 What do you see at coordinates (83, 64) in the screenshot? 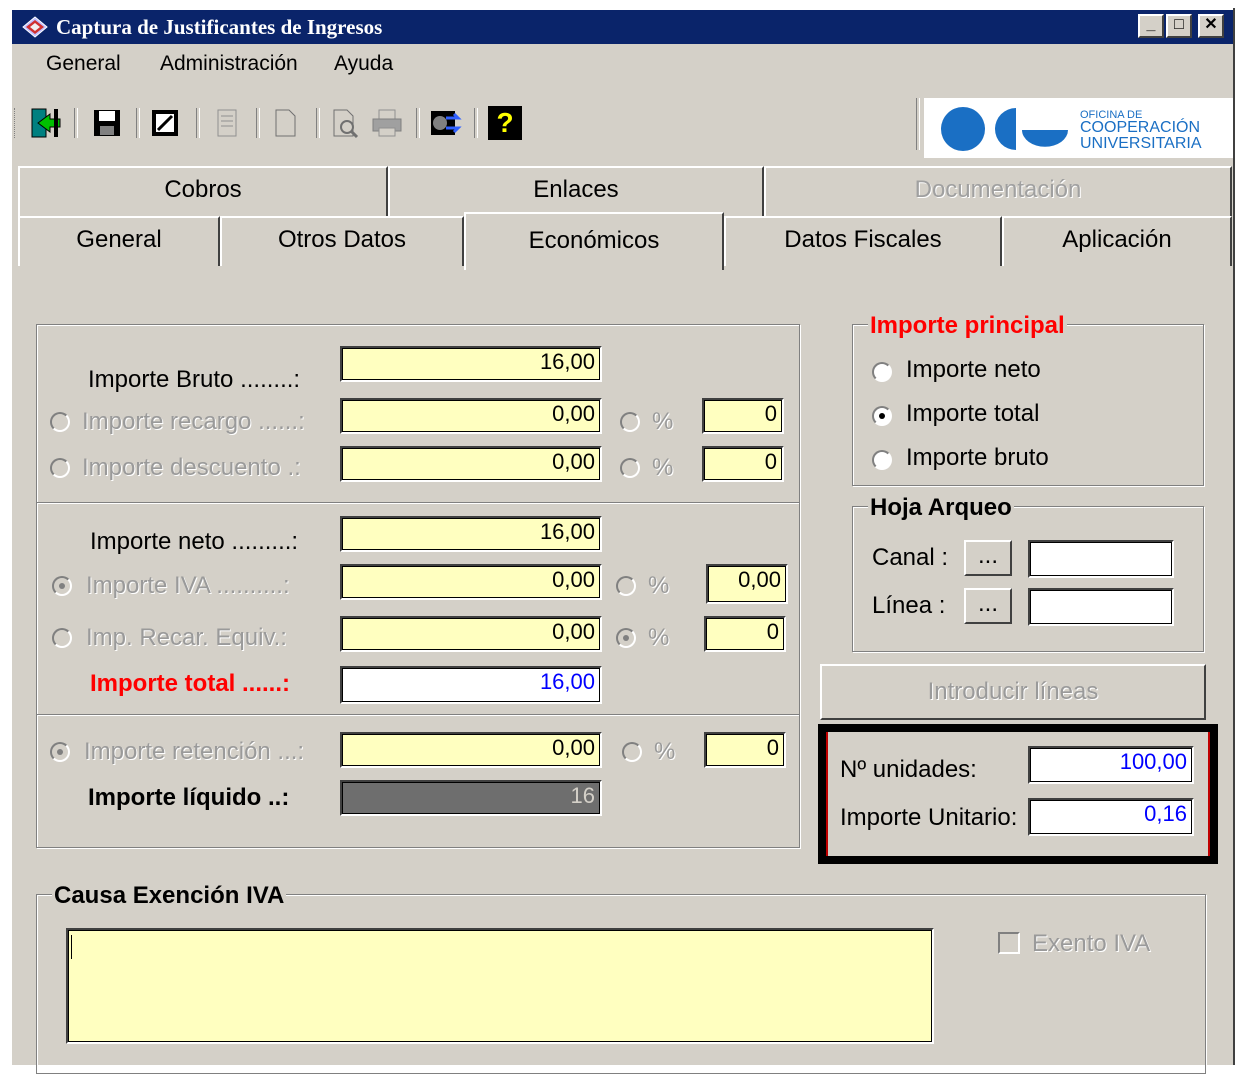
I see `menu-general: General` at bounding box center [83, 64].